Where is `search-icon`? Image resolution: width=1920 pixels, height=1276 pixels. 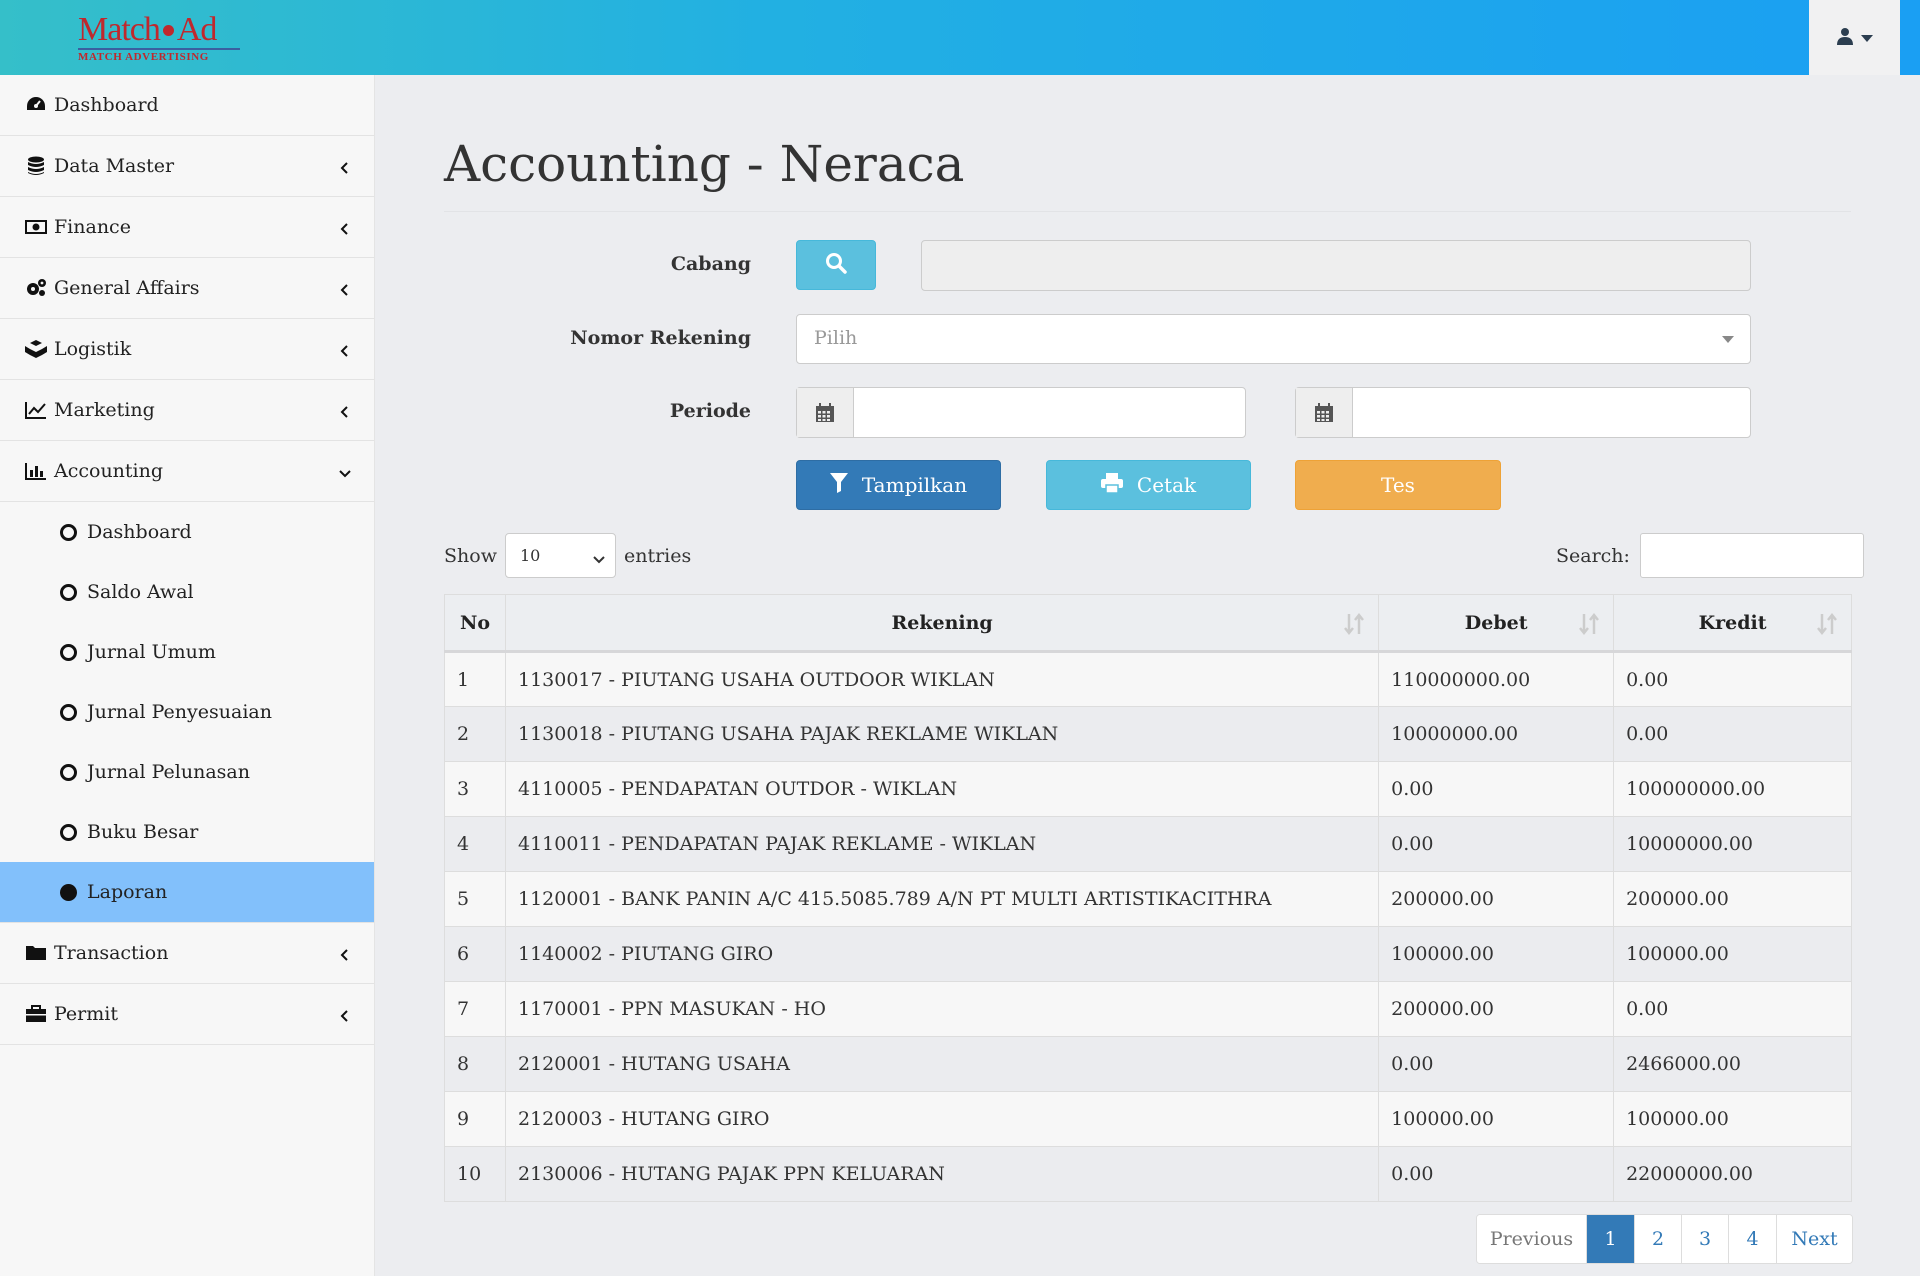
search-icon is located at coordinates (836, 265).